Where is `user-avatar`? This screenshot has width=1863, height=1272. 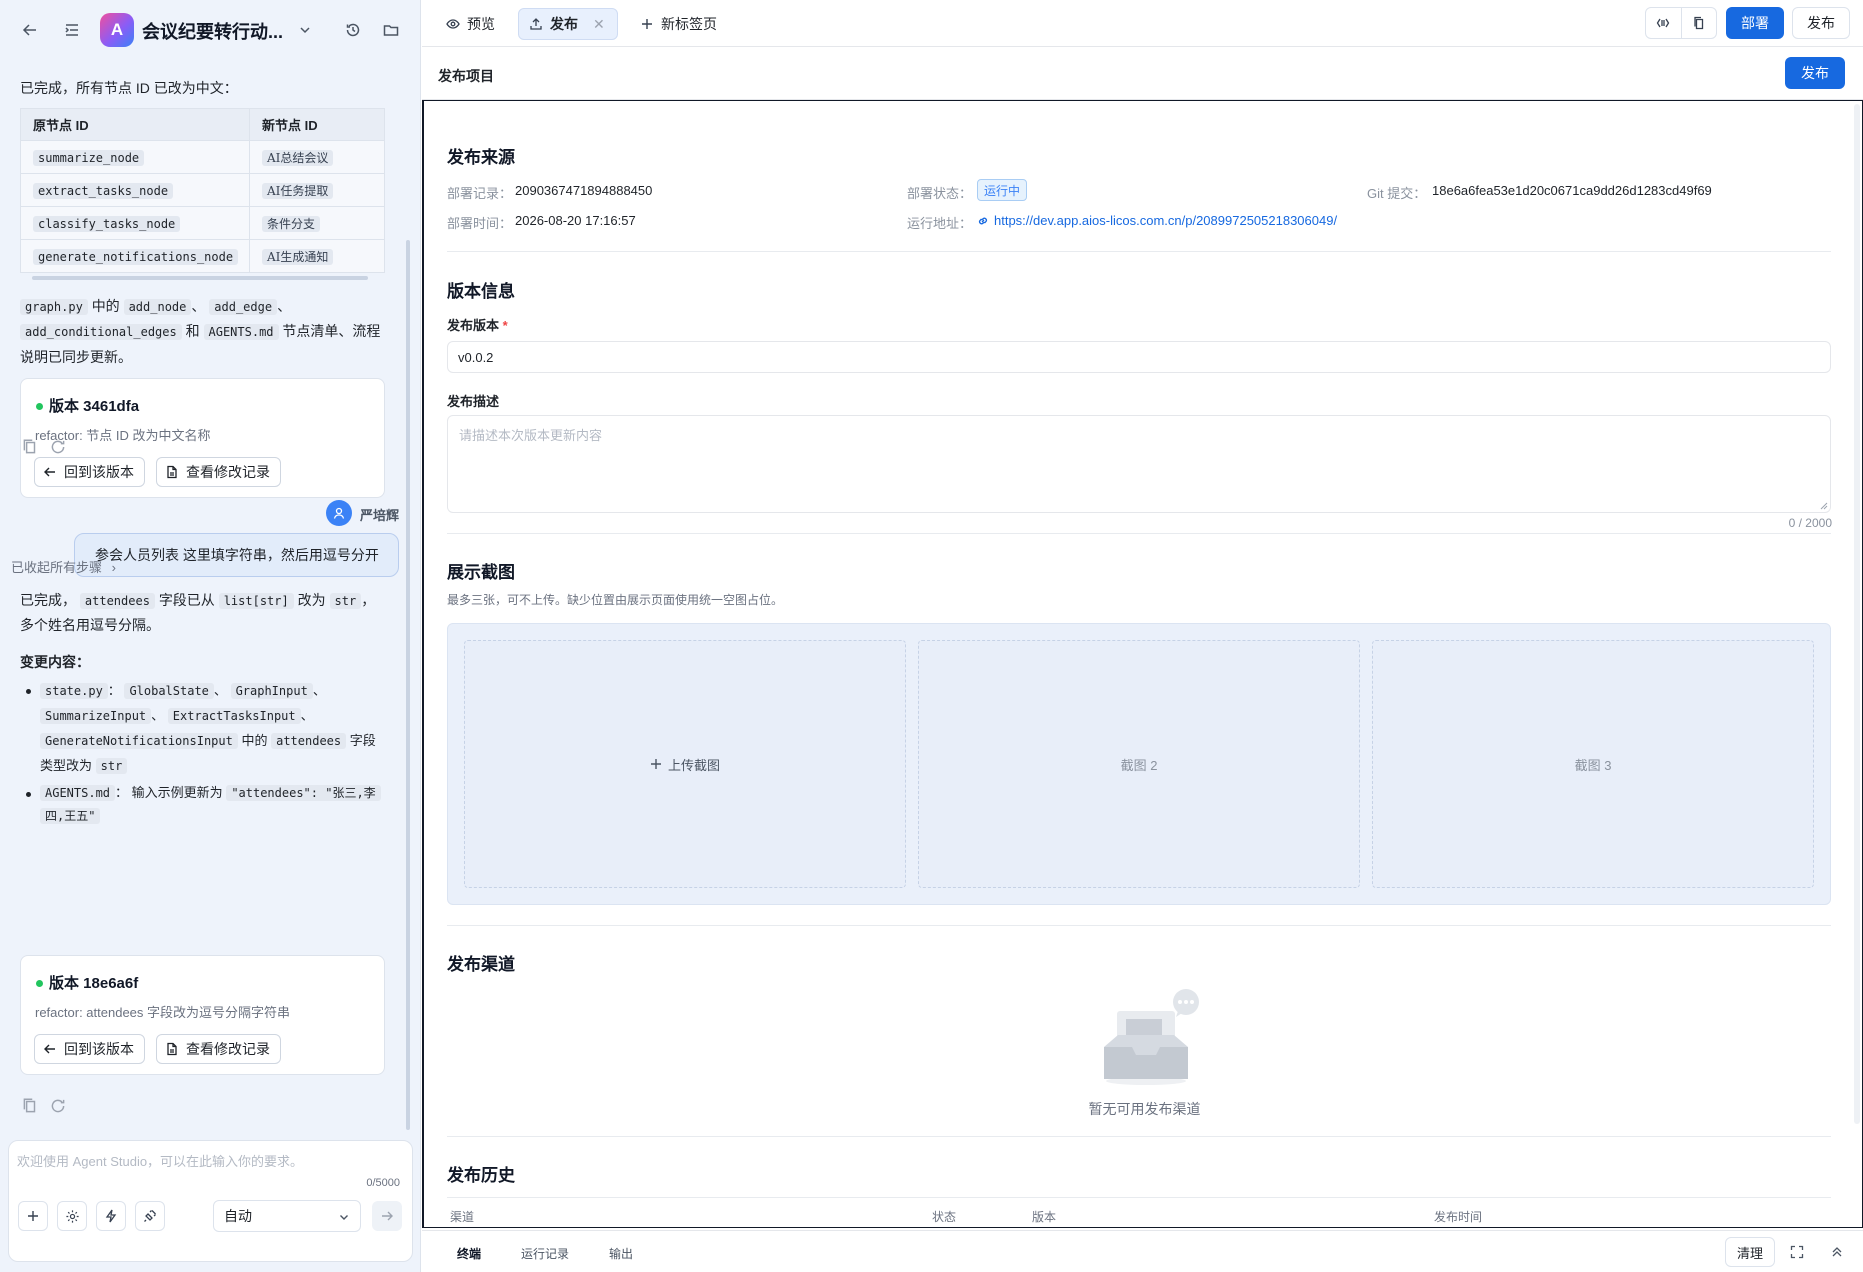 user-avatar is located at coordinates (339, 513).